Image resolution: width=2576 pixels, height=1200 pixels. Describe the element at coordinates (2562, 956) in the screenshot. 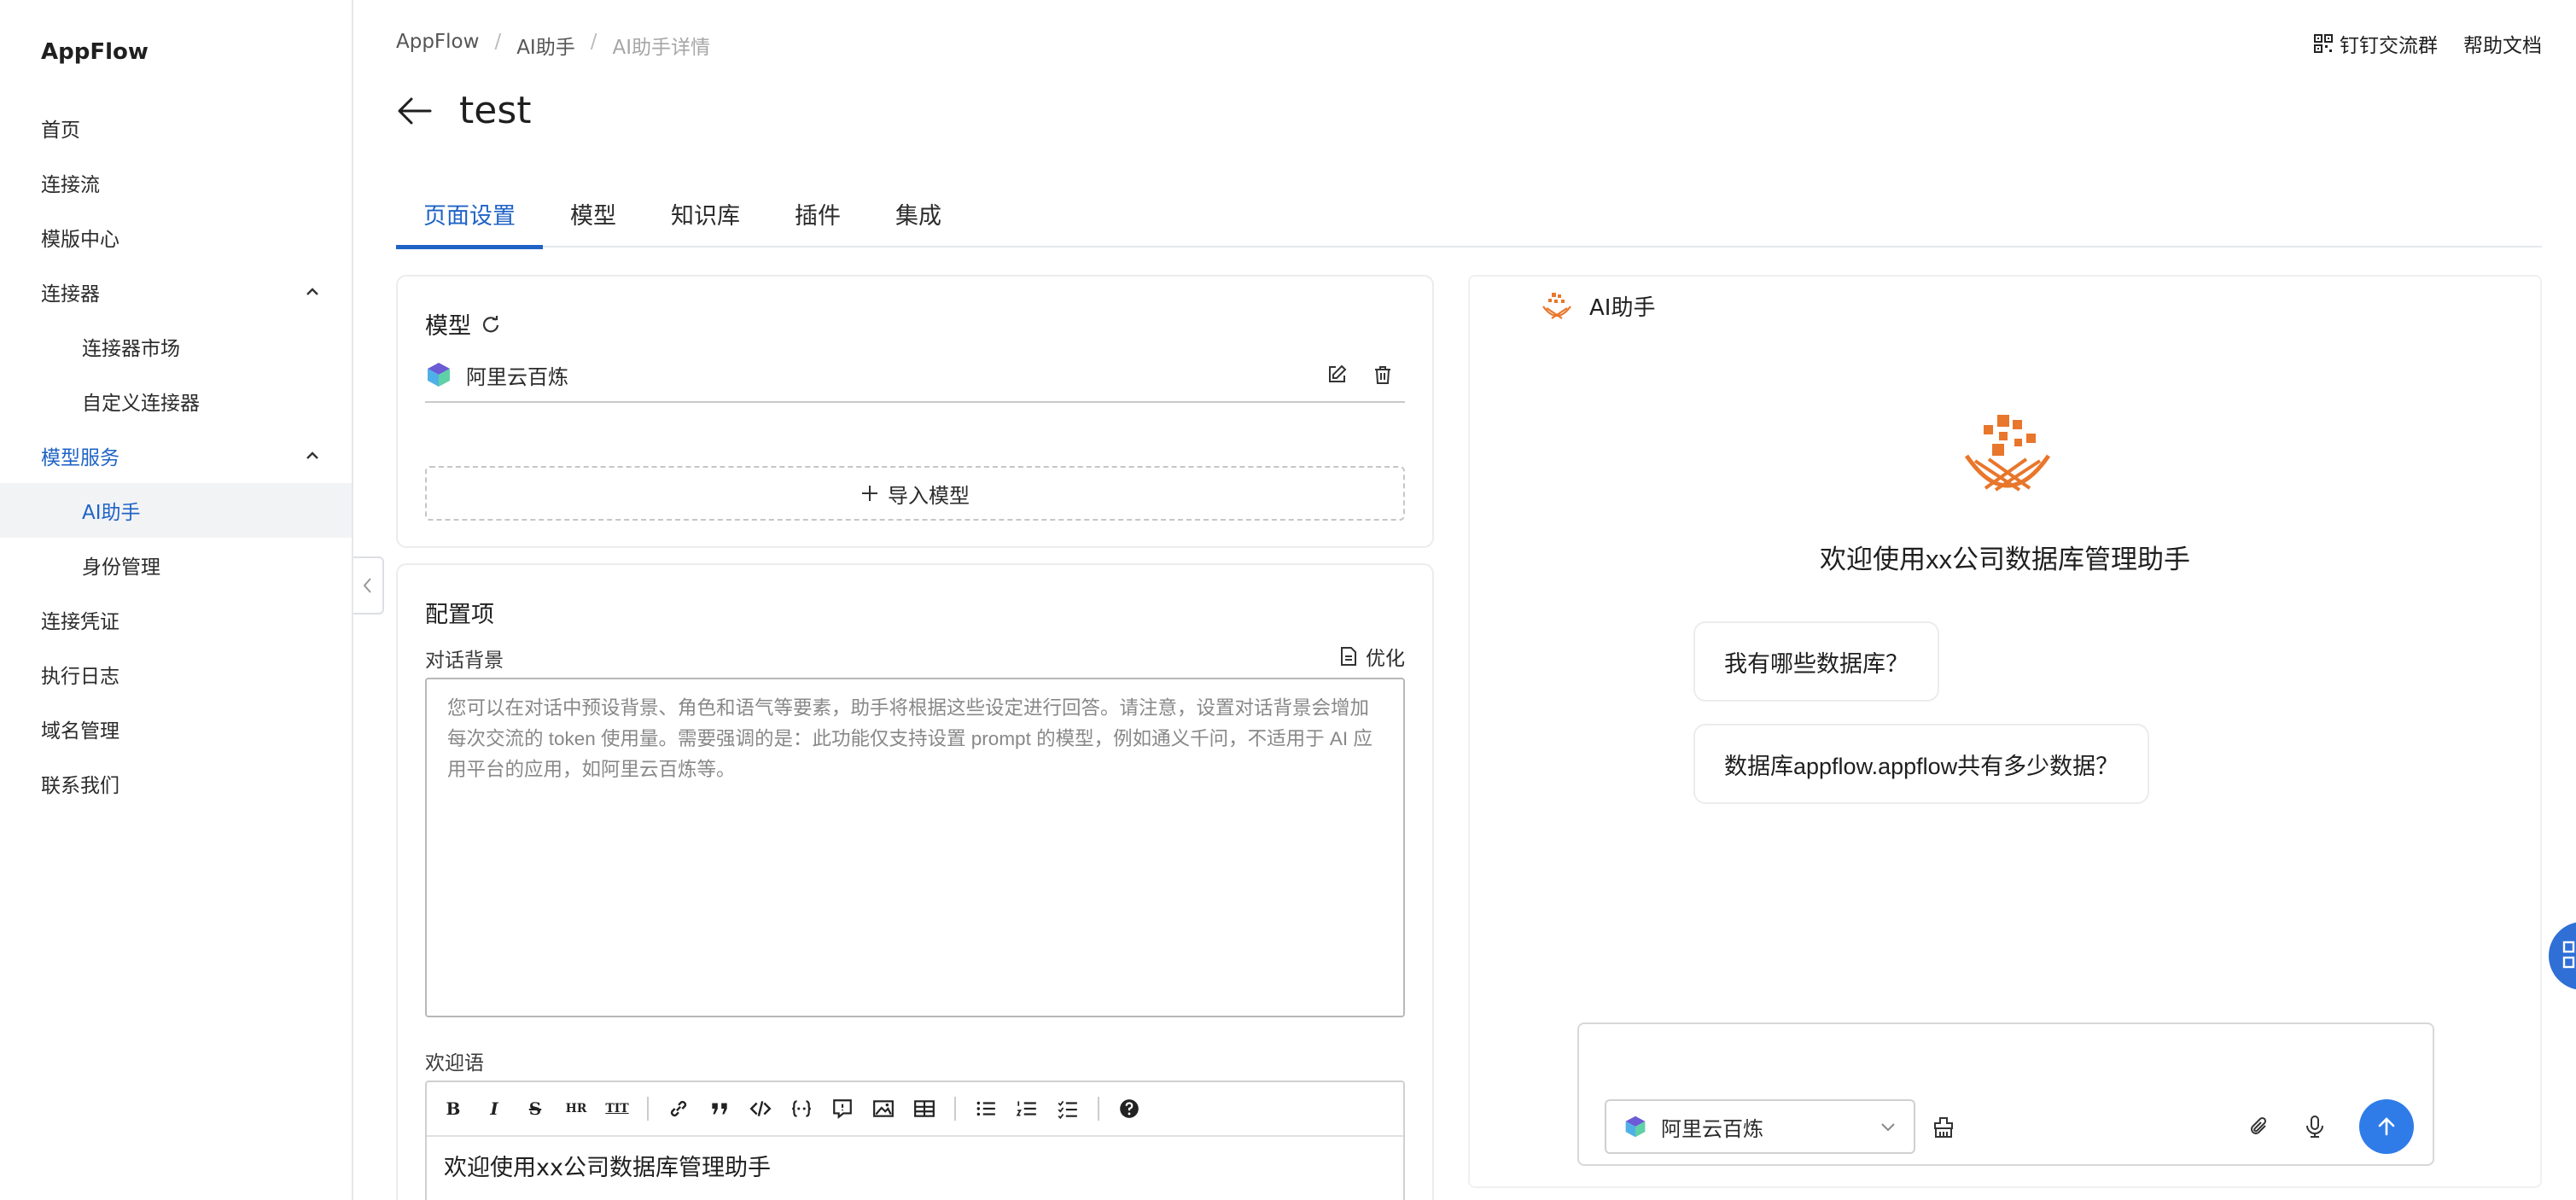

I see `floating-apps-button` at that location.